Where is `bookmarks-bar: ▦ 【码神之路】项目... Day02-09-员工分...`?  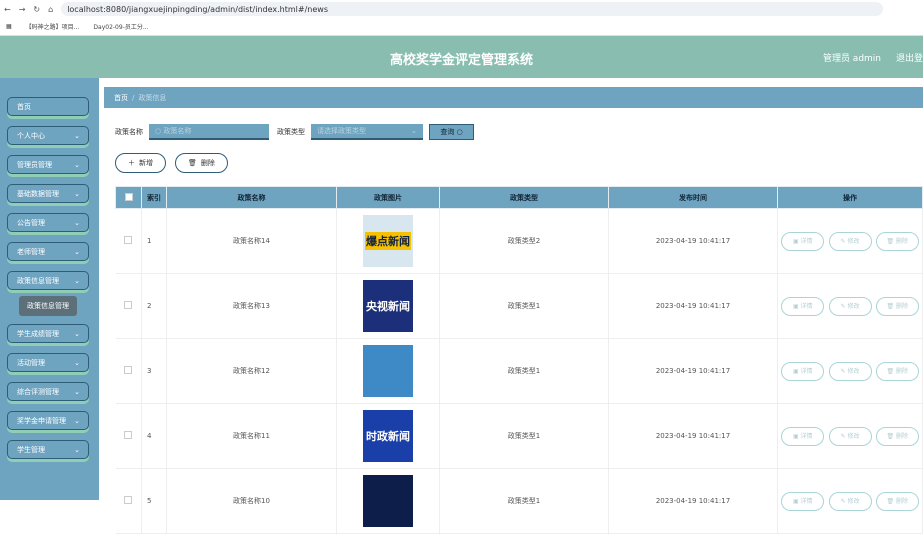
bookmarks-bar: ▦ 【码神之路】项目... Day02-09-员工分... is located at coordinates (461, 27).